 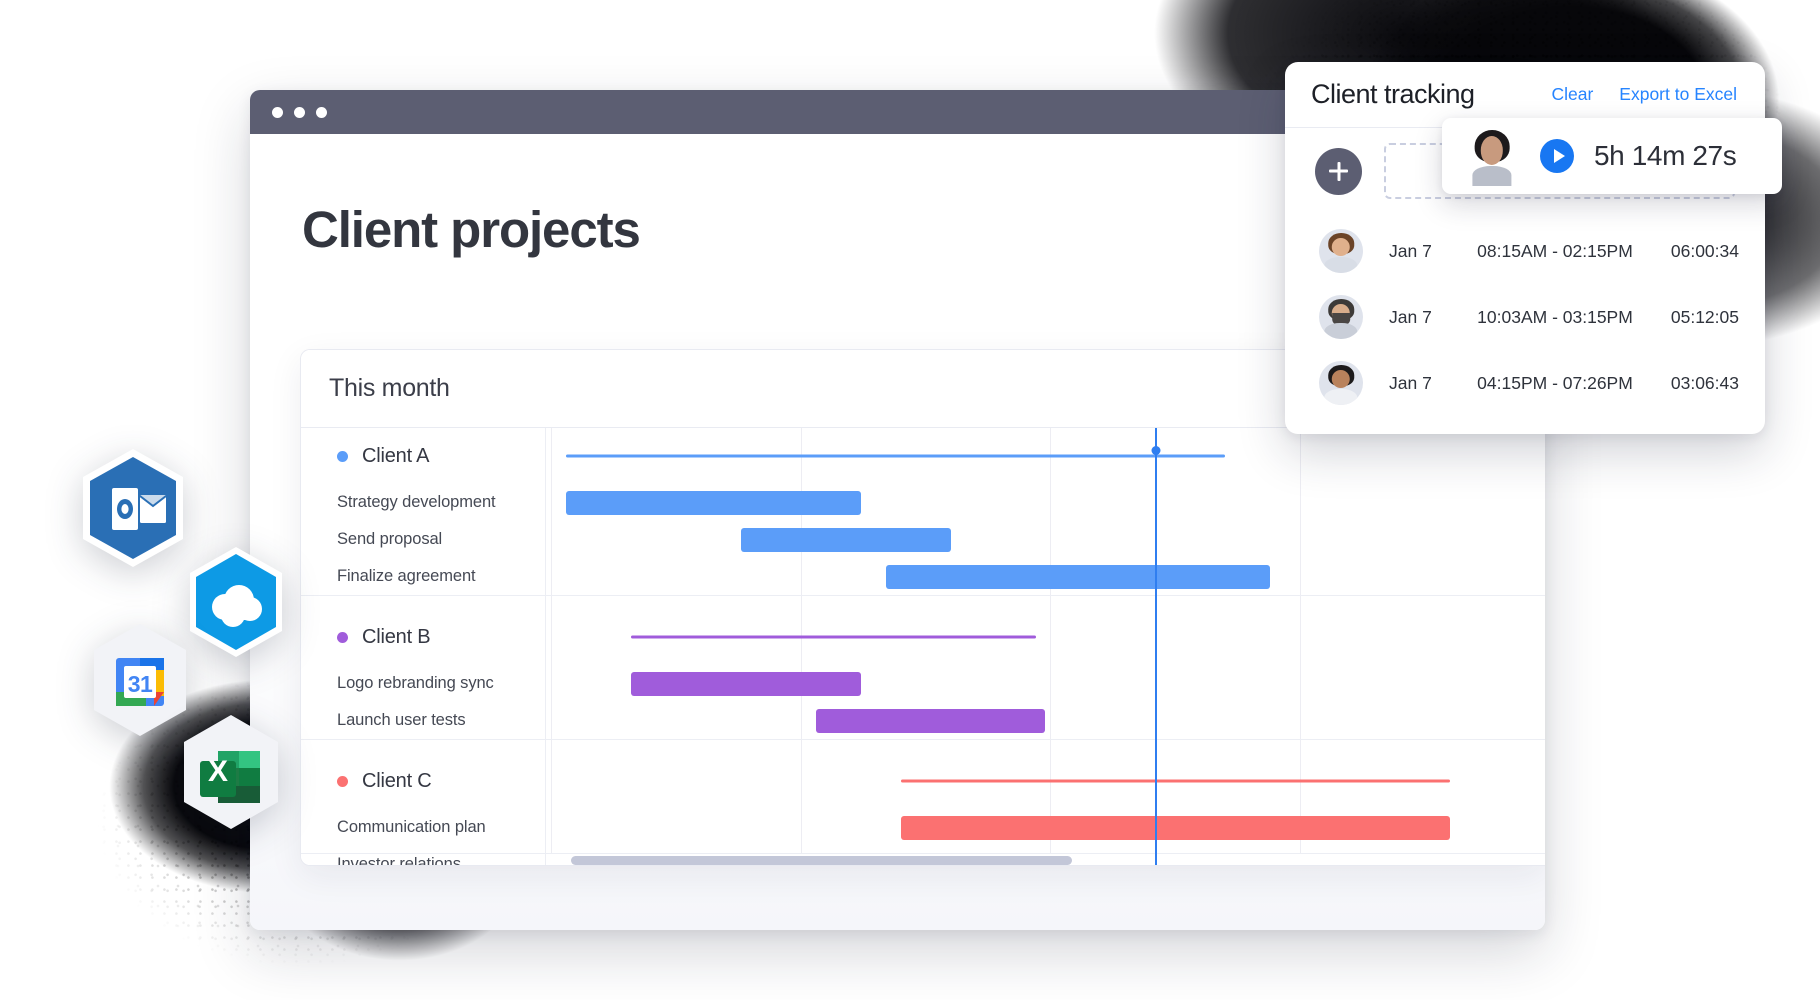 I want to click on gantt-task-row: Launch user tests, so click(x=423, y=720).